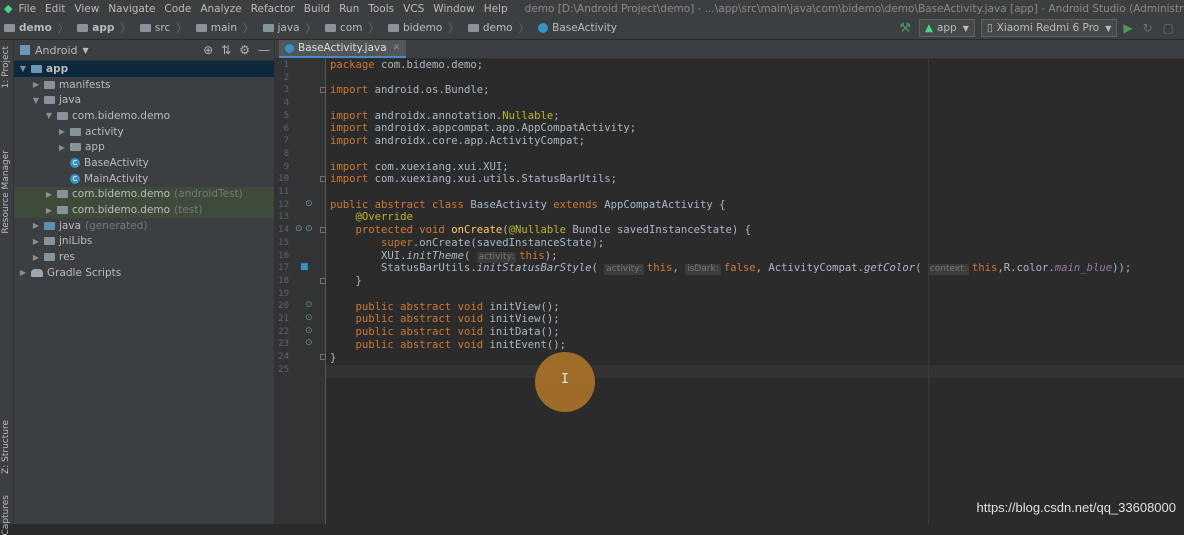 Image resolution: width=1184 pixels, height=535 pixels. What do you see at coordinates (144, 242) in the screenshot?
I see `tree-item: ▶ jniLibs` at bounding box center [144, 242].